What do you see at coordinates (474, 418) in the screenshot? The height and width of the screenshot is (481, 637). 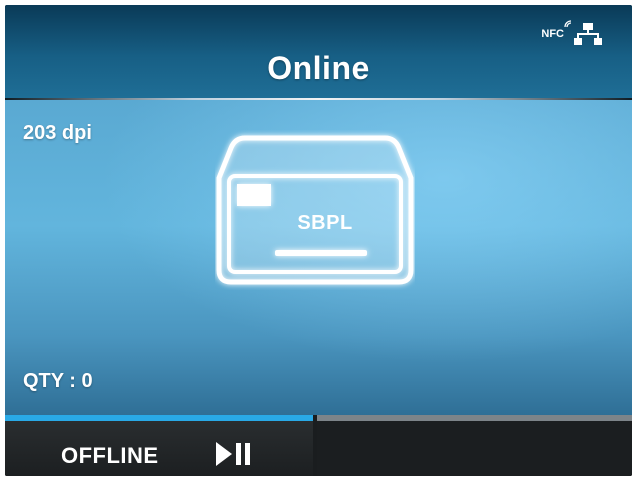 I see `inactive-indicator` at bounding box center [474, 418].